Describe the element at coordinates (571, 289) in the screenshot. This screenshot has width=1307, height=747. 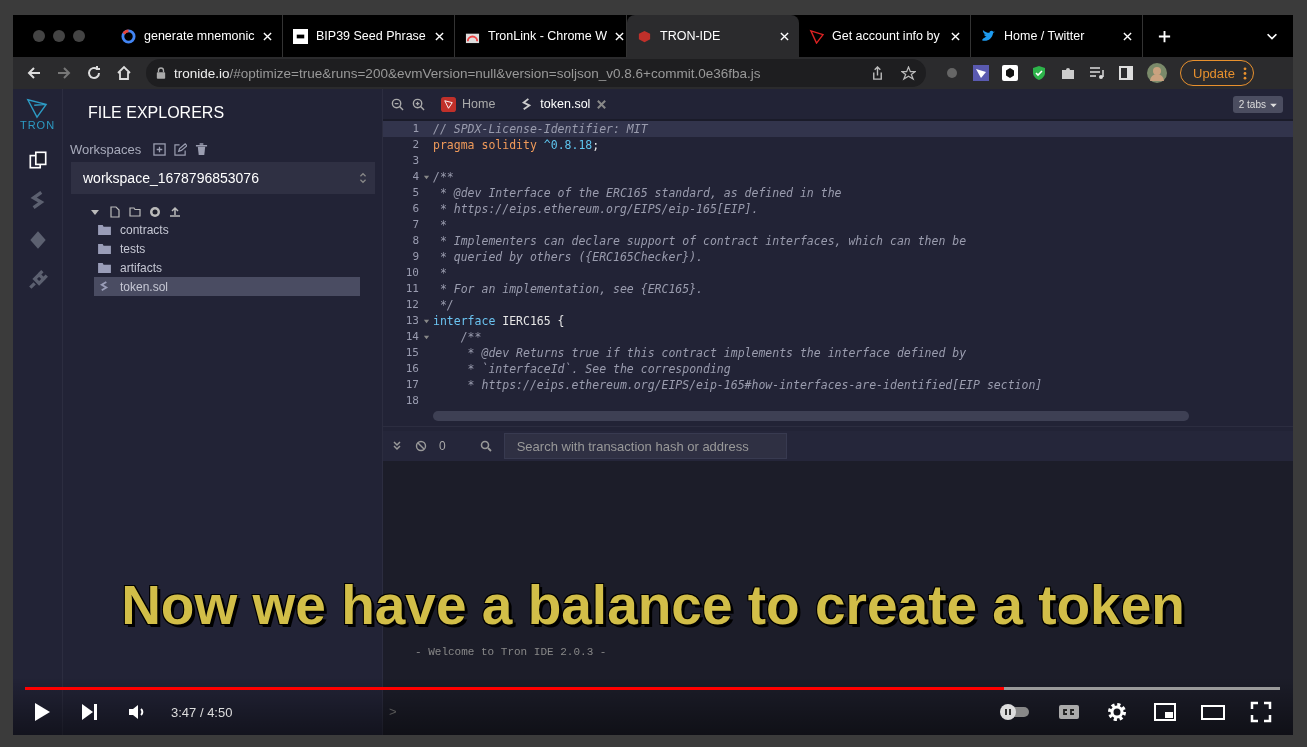
I see `code-line: * For an implementation, see {ERC165}.` at that location.